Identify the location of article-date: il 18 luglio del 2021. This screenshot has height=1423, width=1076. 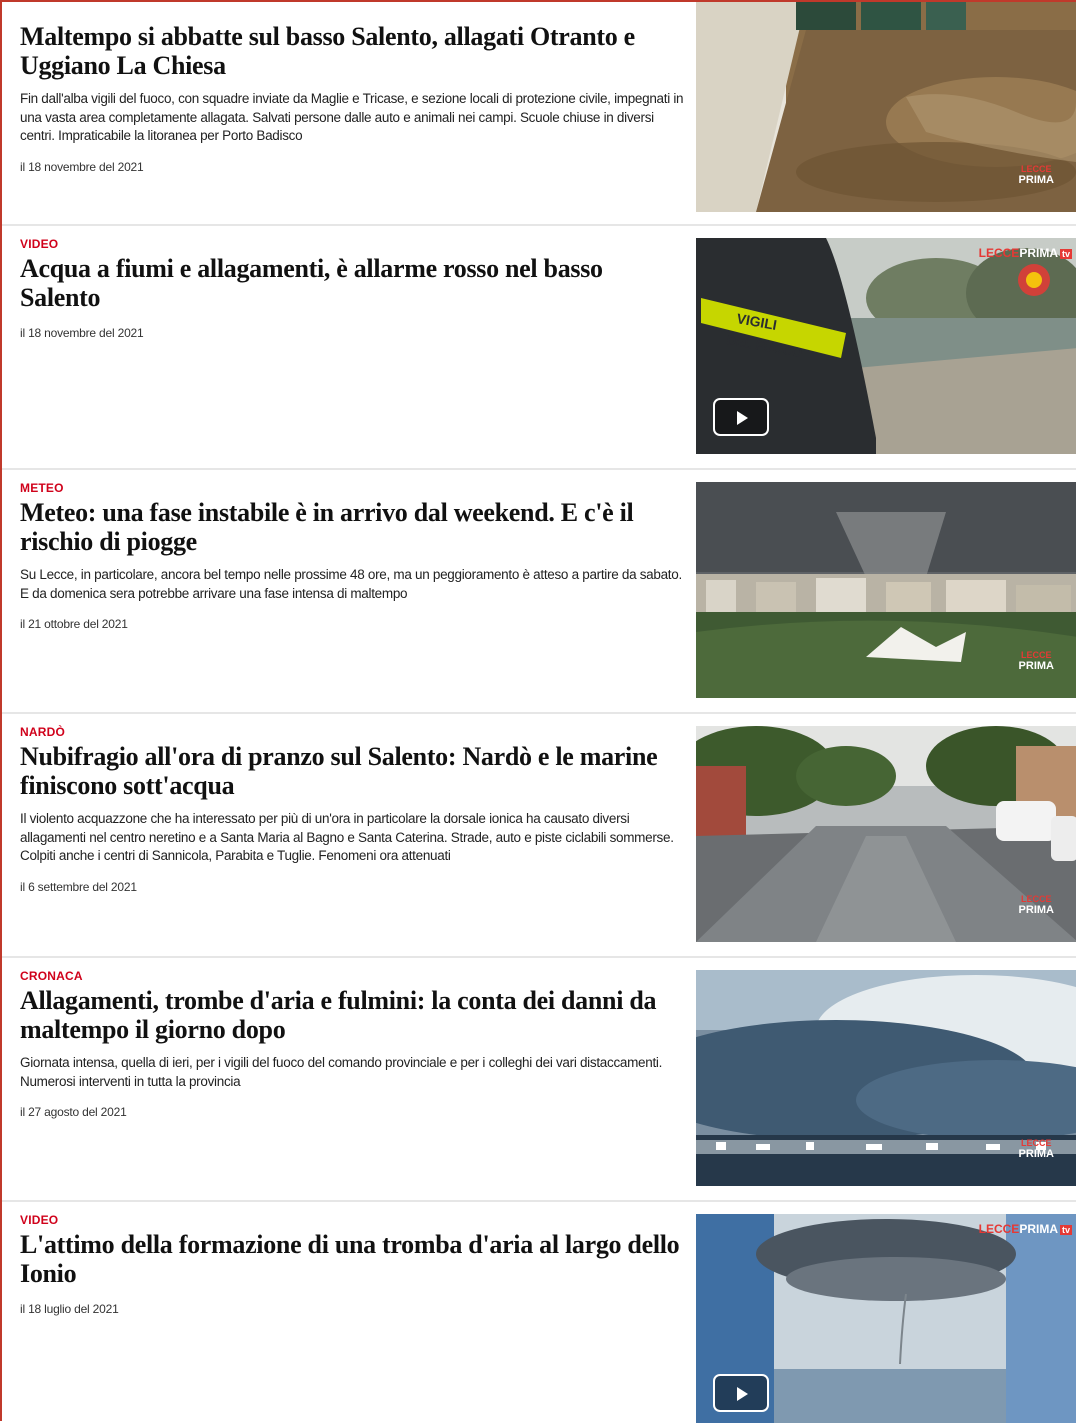
(69, 1309).